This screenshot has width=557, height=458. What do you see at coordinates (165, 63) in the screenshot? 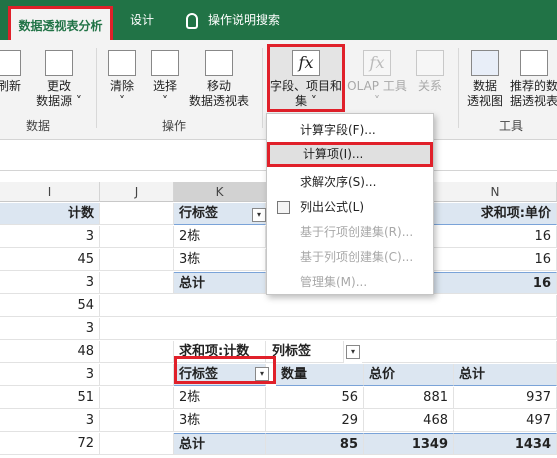
I see `select-icon` at bounding box center [165, 63].